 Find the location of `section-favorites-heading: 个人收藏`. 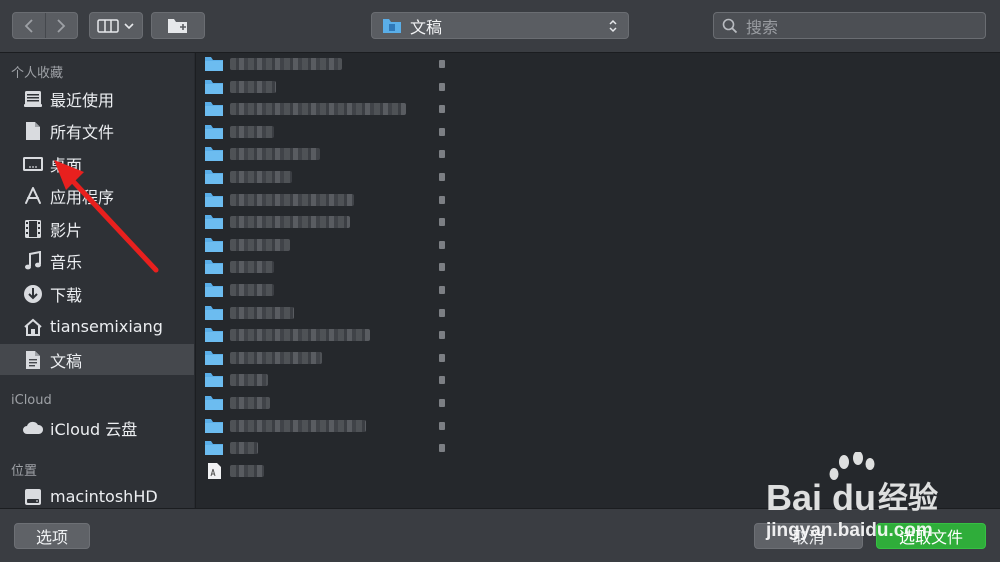

section-favorites-heading: 个人收藏 is located at coordinates (37, 73).